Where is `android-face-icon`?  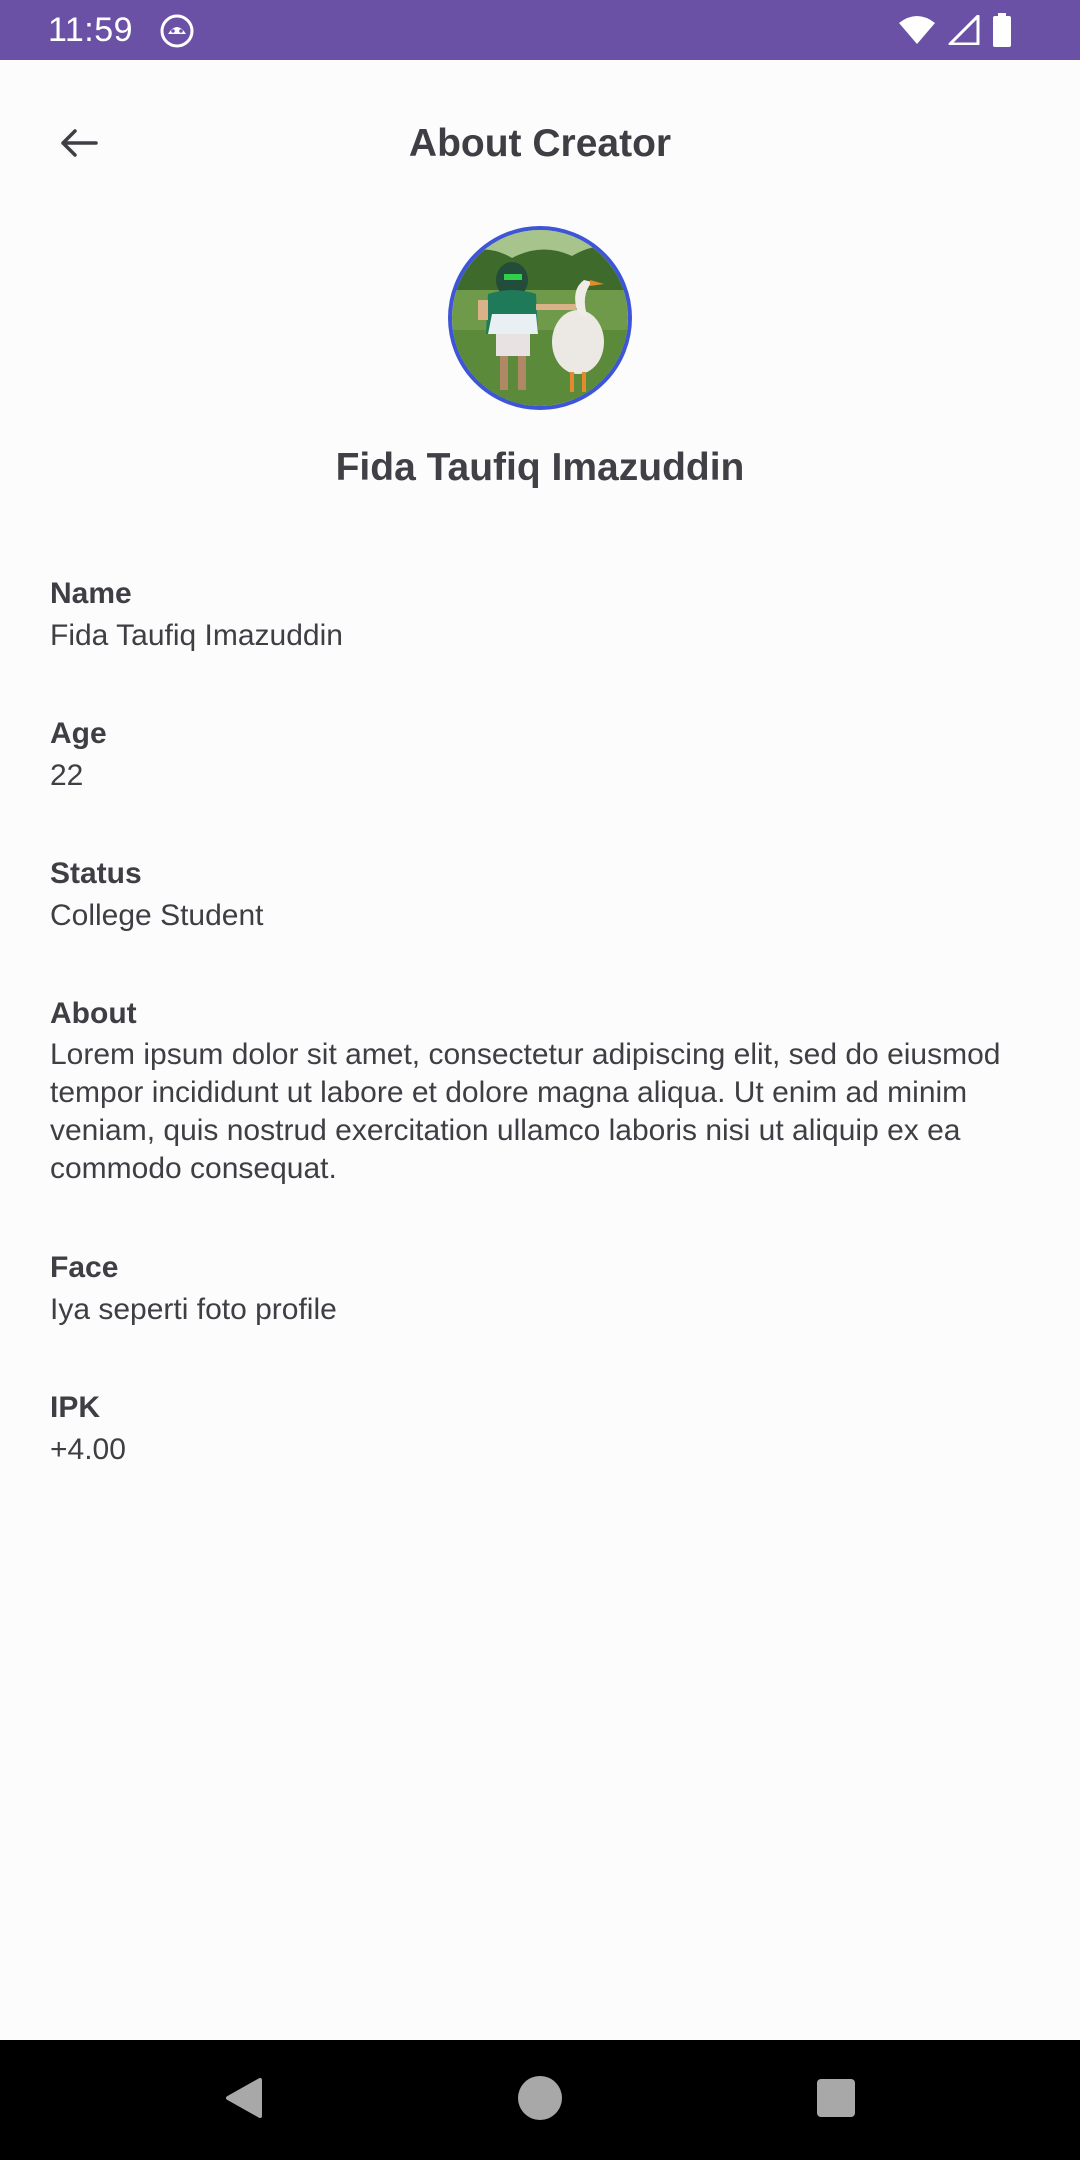
android-face-icon is located at coordinates (177, 31).